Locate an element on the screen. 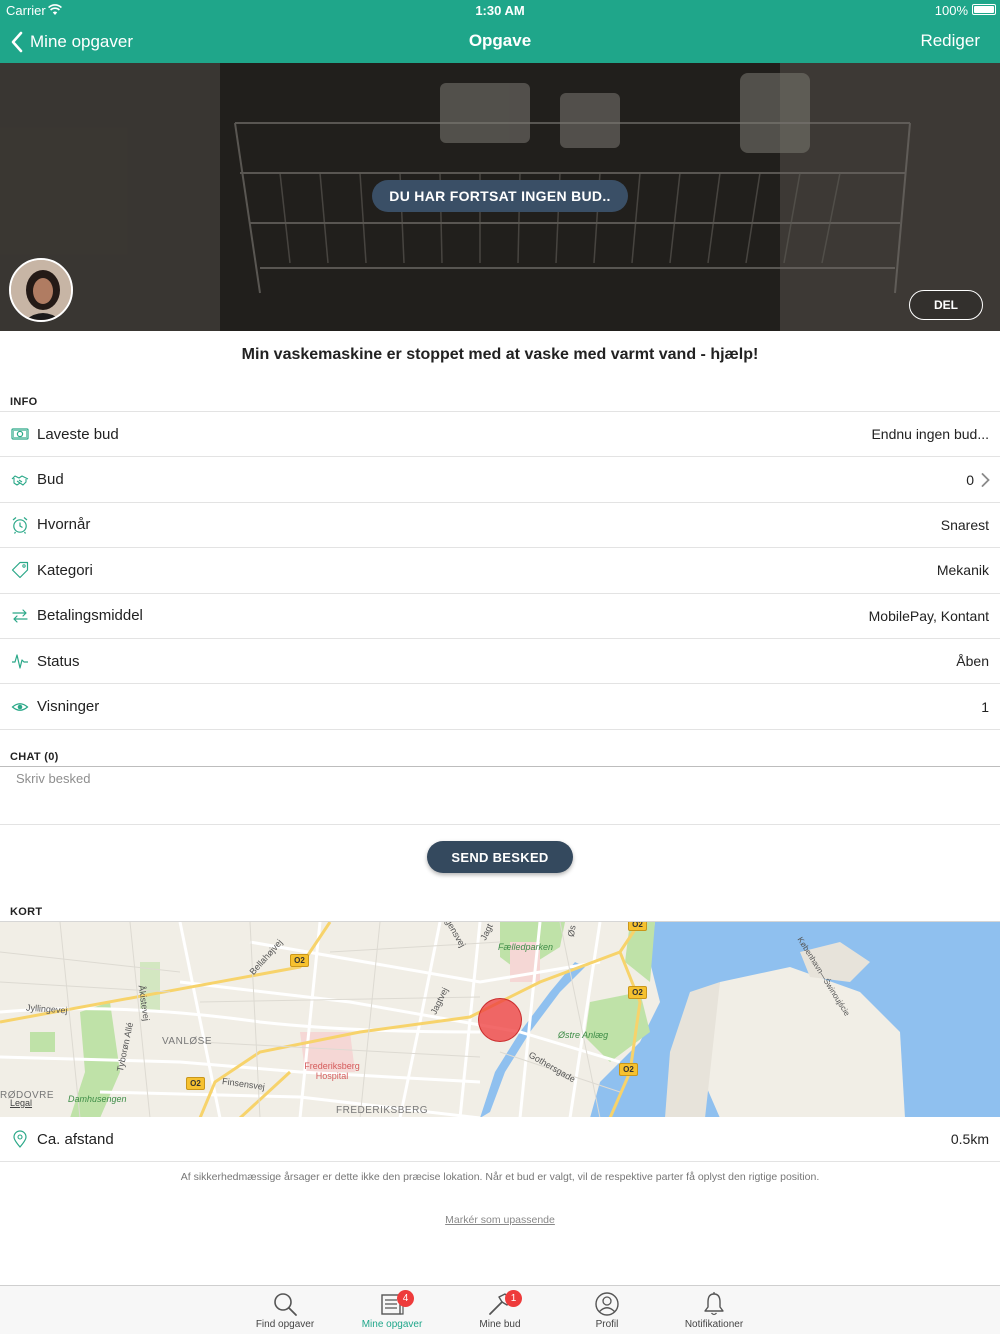 This screenshot has height=1334, width=1000. info-value: Snarest is located at coordinates (964, 524).